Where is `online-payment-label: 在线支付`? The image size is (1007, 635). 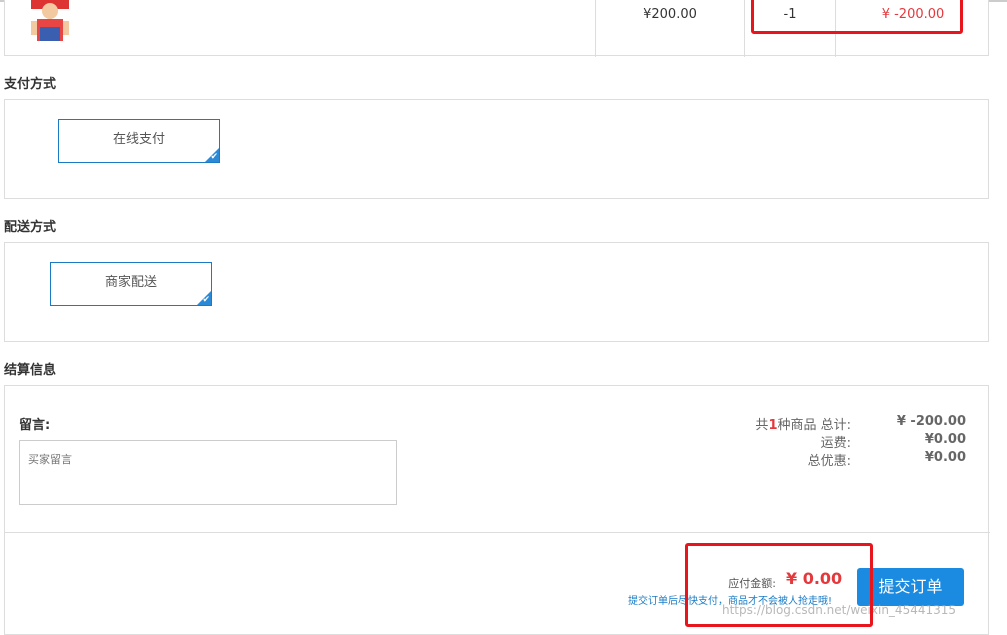
online-payment-label: 在线支付 is located at coordinates (138, 139).